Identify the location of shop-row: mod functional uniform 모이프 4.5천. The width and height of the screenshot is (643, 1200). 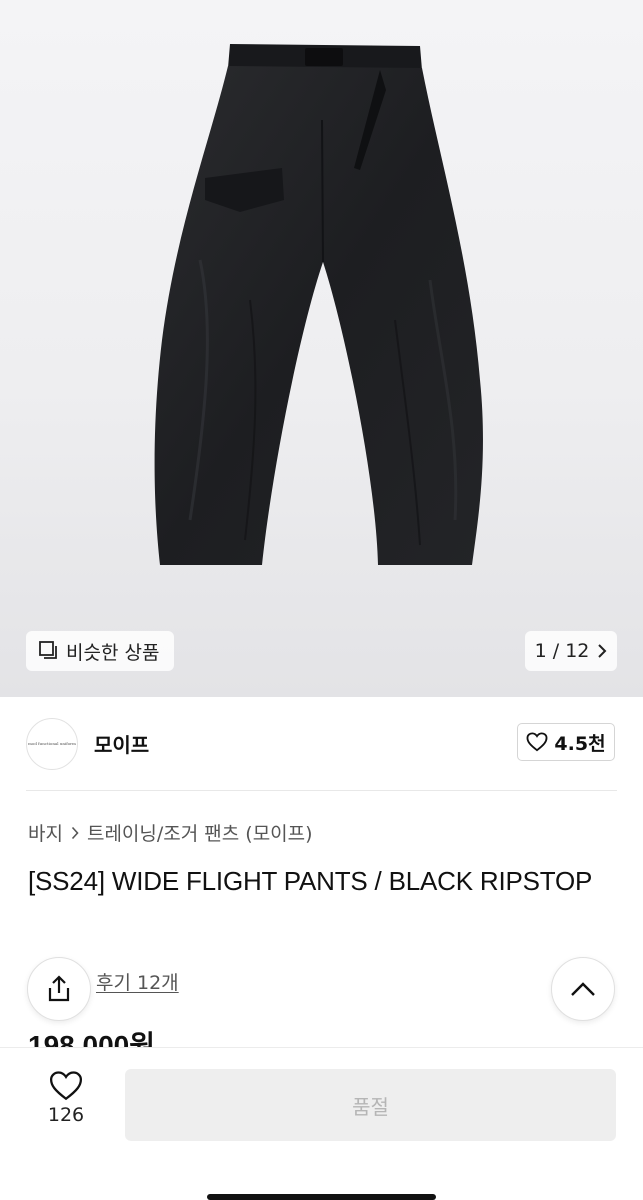
(321, 743).